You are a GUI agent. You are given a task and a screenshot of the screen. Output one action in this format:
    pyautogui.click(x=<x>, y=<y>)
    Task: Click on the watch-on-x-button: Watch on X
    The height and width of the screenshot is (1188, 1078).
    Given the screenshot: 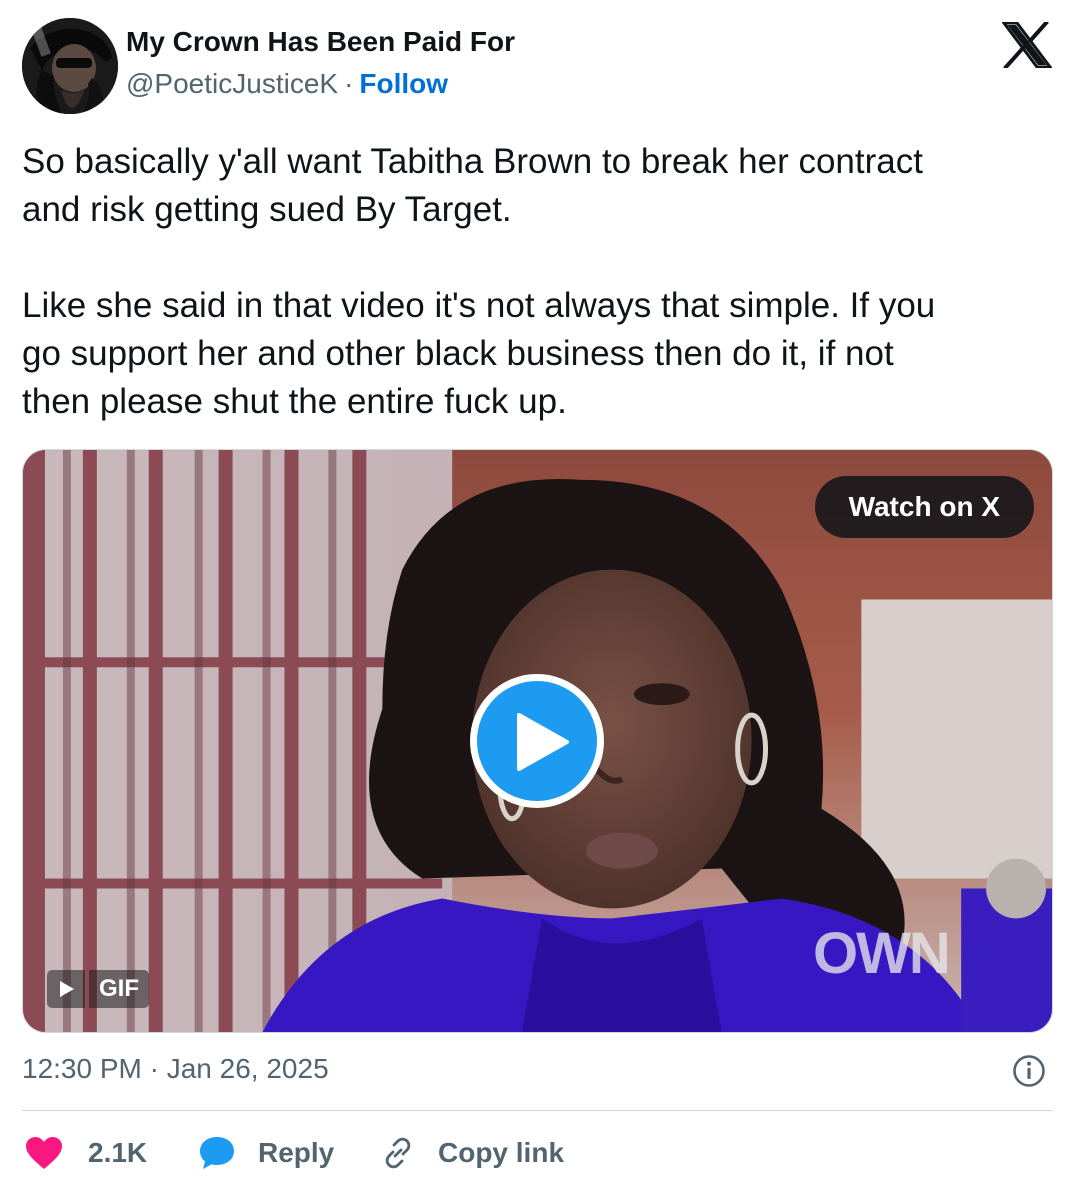 What is the action you would take?
    pyautogui.click(x=924, y=507)
    